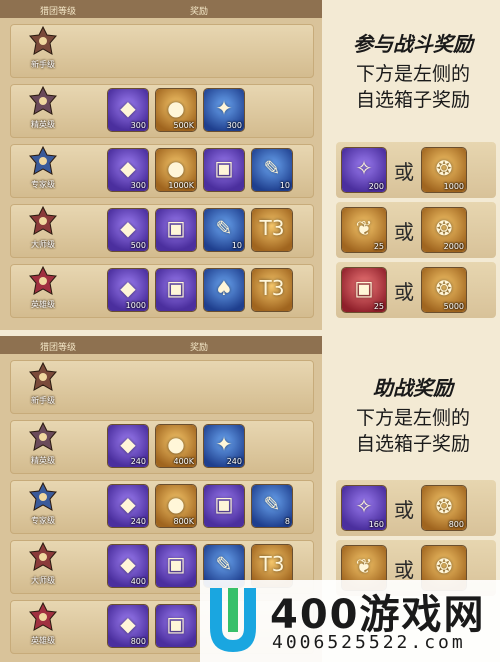 The width and height of the screenshot is (500, 662). I want to click on reward-item: ♠, so click(224, 290).